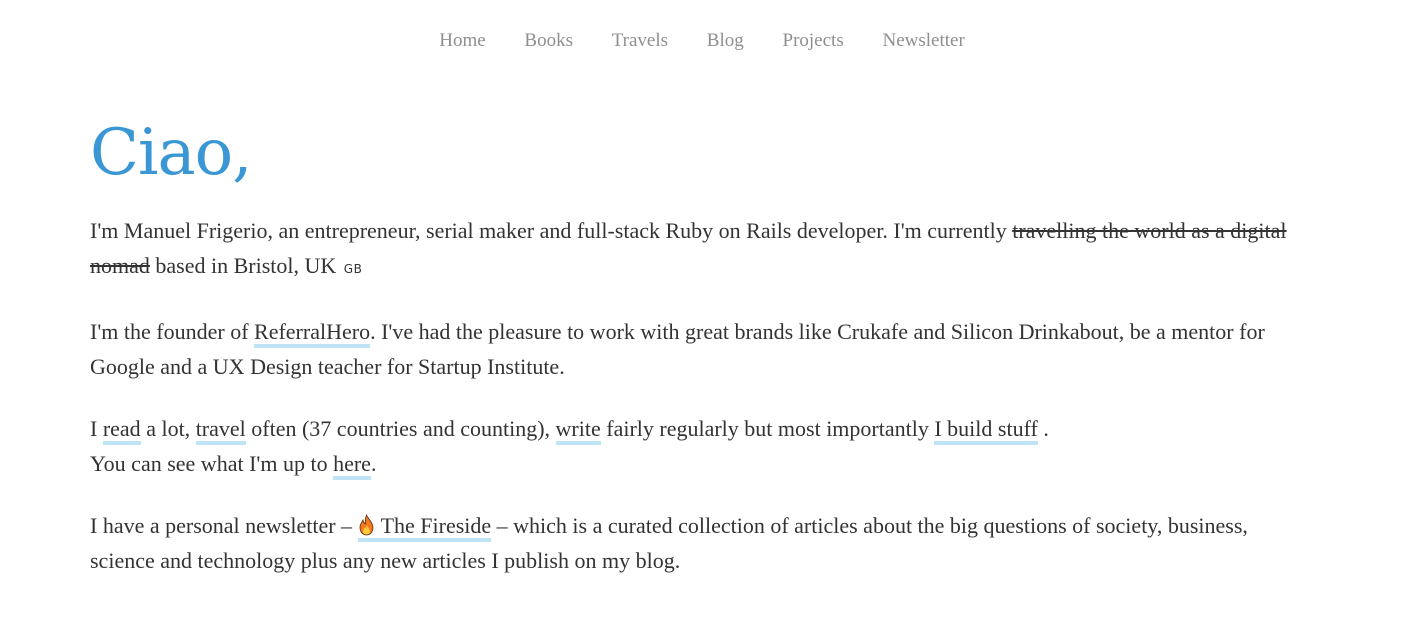  What do you see at coordinates (640, 40) in the screenshot?
I see `nav-travels-link: Travels` at bounding box center [640, 40].